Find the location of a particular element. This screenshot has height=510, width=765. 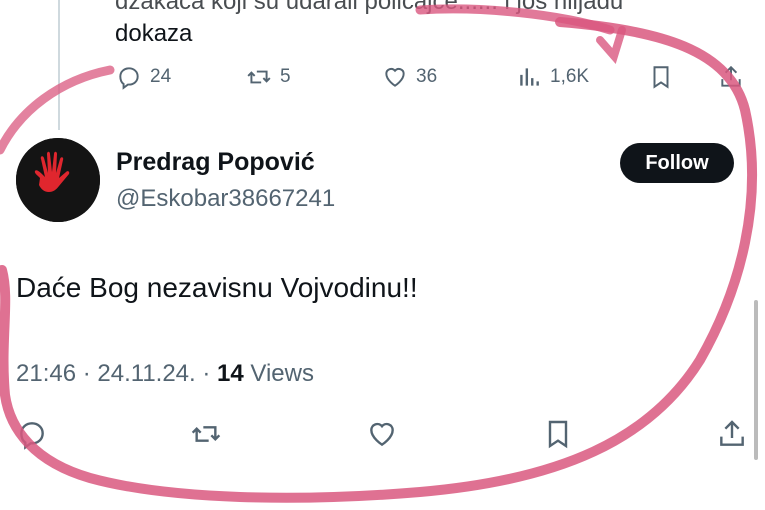

share-button-main is located at coordinates (732, 434).